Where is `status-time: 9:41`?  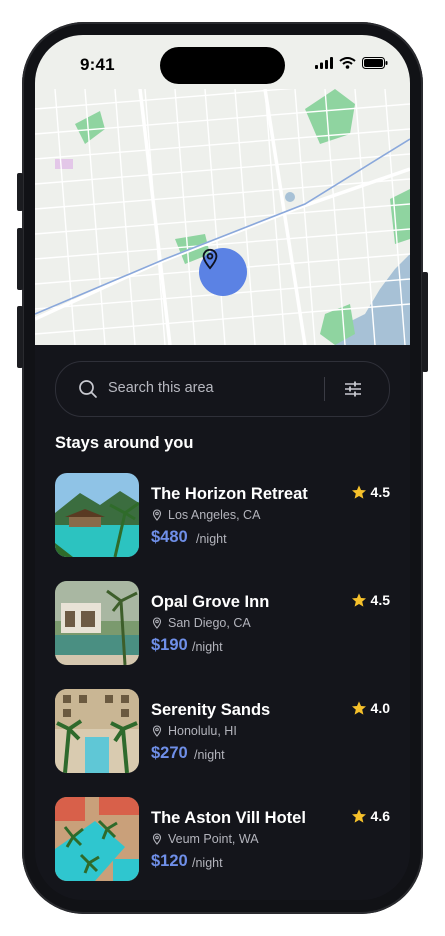 status-time: 9:41 is located at coordinates (97, 64).